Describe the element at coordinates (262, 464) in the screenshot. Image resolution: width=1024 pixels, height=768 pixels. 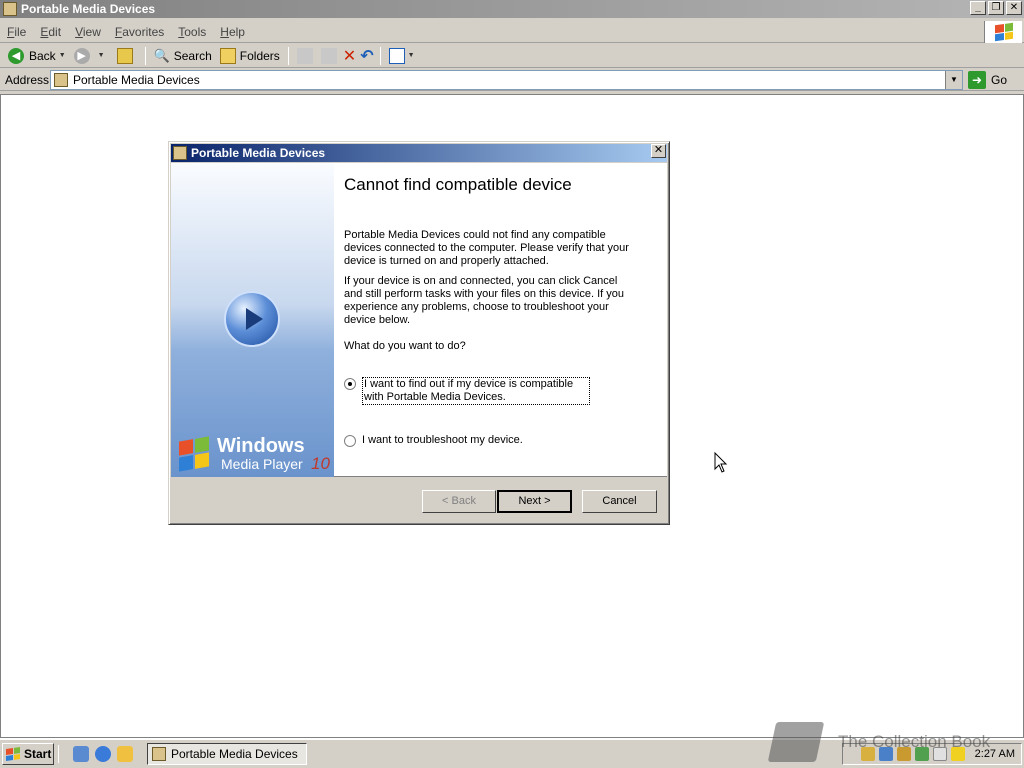
I see `wmp-brand-media-player: Media Player` at that location.